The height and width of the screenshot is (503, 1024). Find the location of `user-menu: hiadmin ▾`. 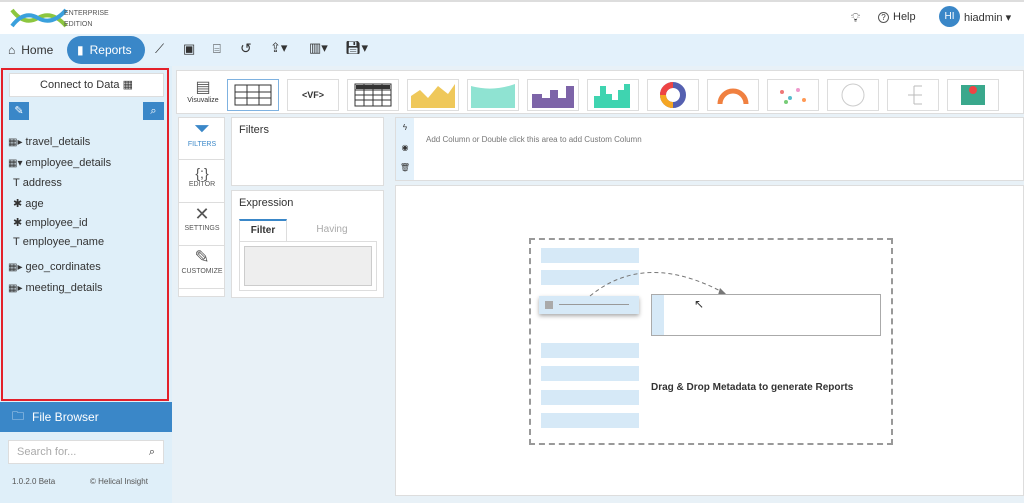

user-menu: hiadmin ▾ is located at coordinates (987, 17).